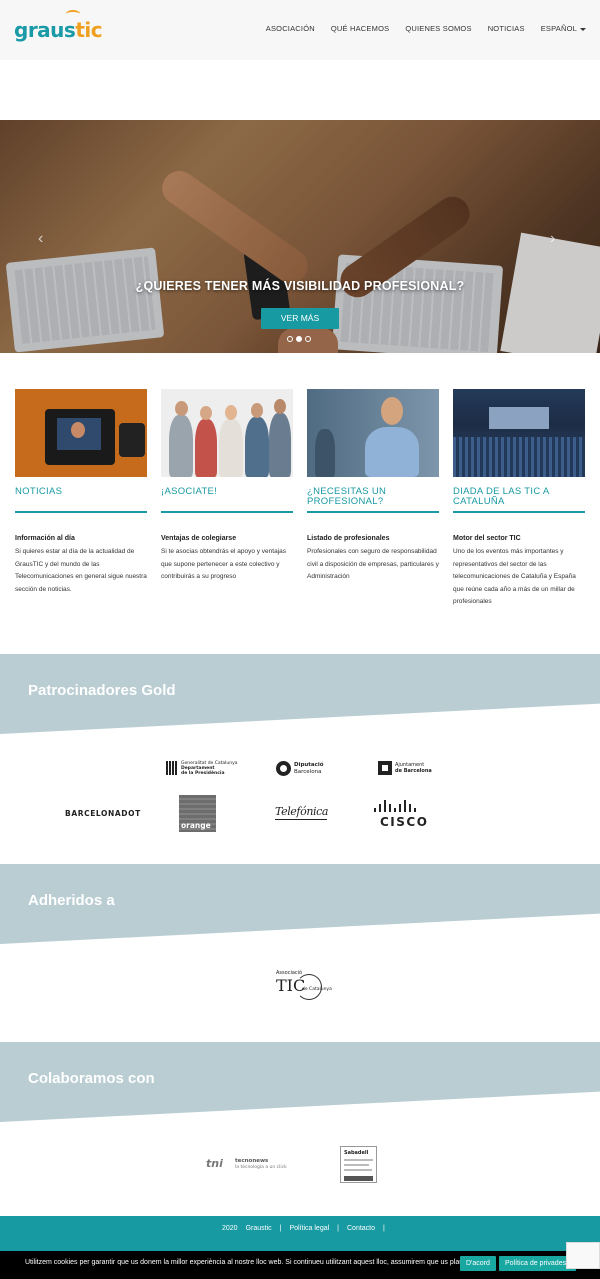  What do you see at coordinates (81, 497) in the screenshot?
I see `card-title: NOTICIAS` at bounding box center [81, 497].